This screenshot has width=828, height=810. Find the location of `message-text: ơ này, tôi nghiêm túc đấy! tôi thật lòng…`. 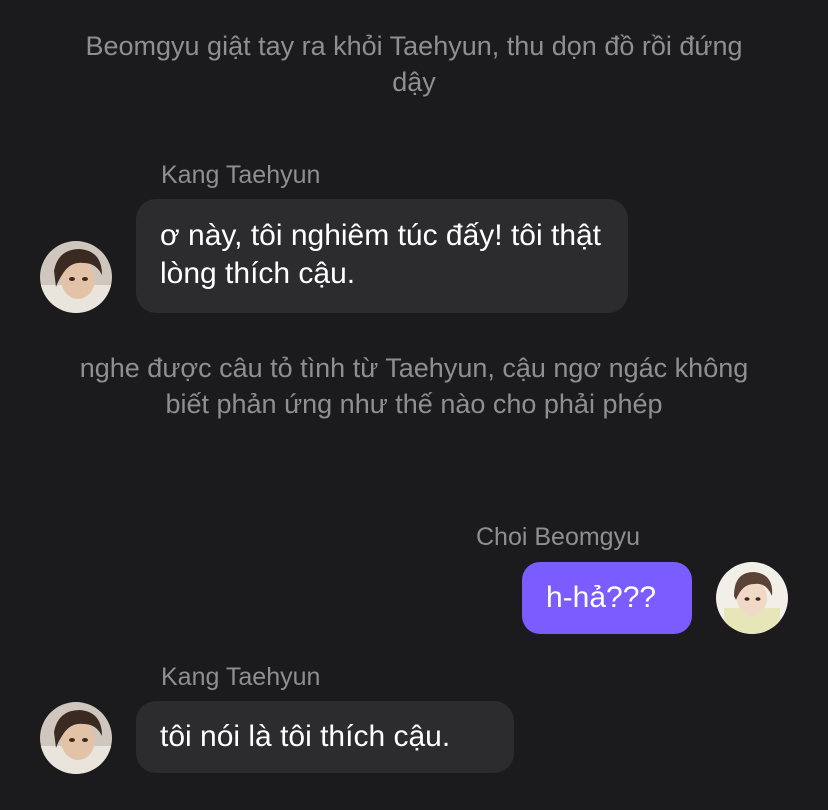

message-text: ơ này, tôi nghiêm túc đấy! tôi thật lòng… is located at coordinates (381, 254).